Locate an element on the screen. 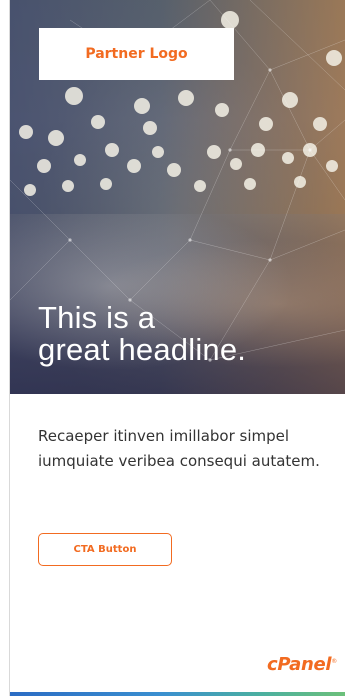 This screenshot has width=345, height=696. headline-line-1: This is a is located at coordinates (97, 317).